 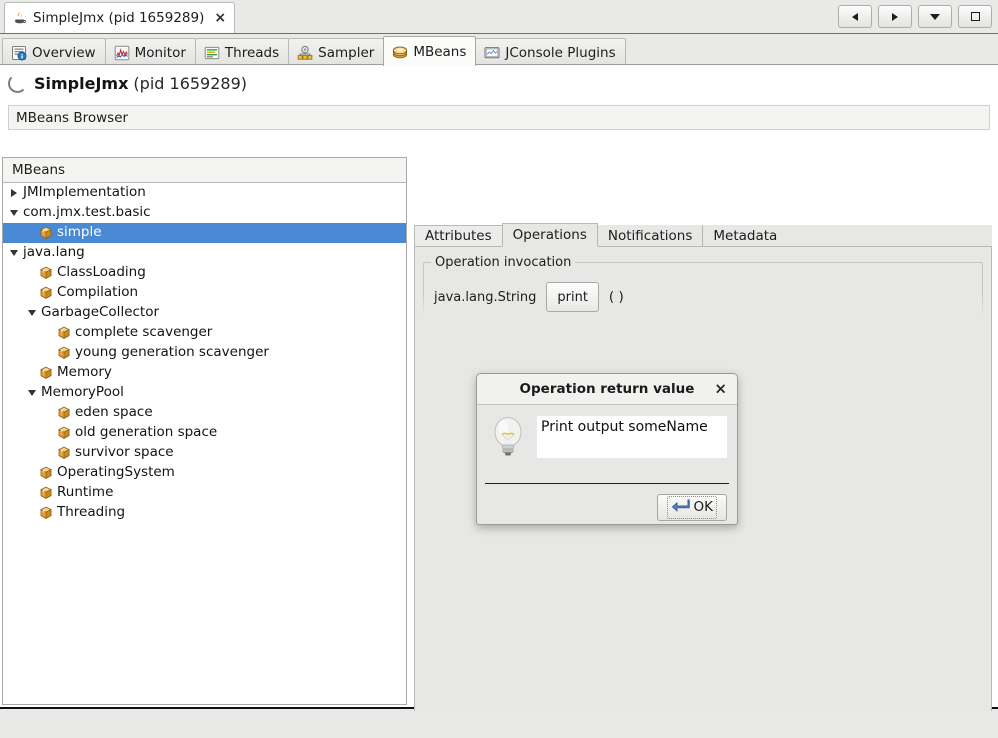 What do you see at coordinates (204, 393) in the screenshot?
I see `tree-node: MemoryPool` at bounding box center [204, 393].